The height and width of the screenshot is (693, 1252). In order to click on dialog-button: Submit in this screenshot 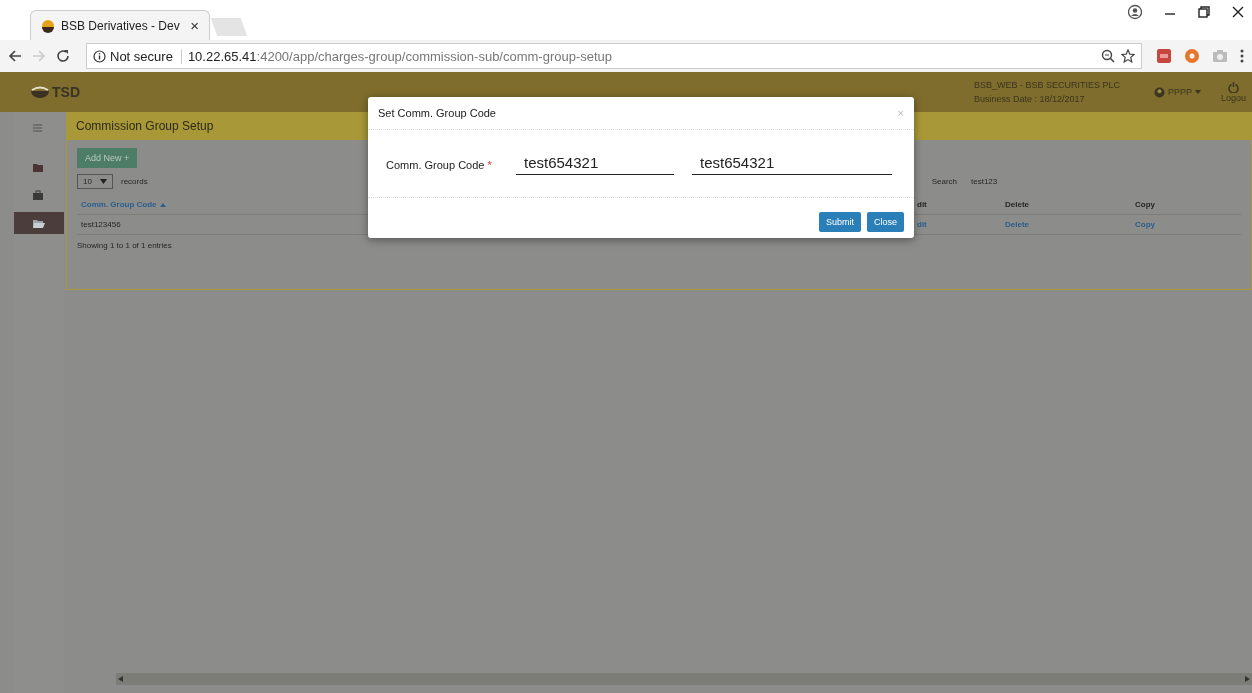, I will do `click(839, 222)`.